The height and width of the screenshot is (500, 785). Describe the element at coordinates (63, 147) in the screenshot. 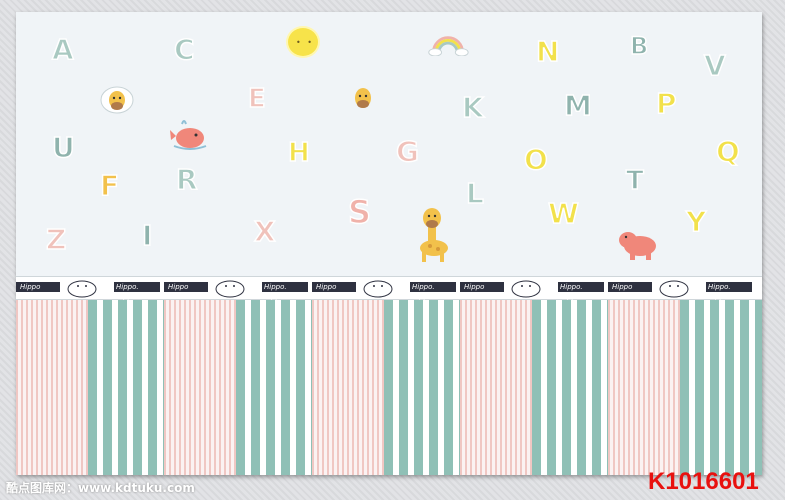

I see `letter-u: U` at that location.